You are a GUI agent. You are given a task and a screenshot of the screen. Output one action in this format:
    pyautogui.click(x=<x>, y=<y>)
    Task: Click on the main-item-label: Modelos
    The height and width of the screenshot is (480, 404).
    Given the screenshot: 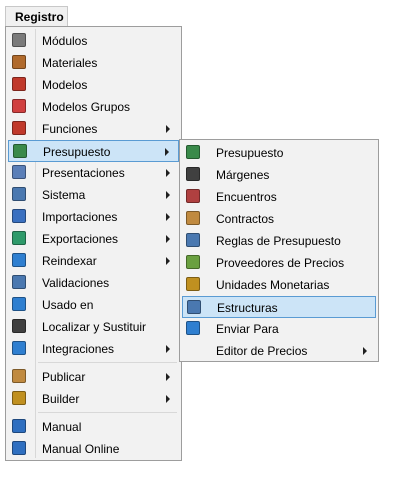 What is the action you would take?
    pyautogui.click(x=65, y=85)
    